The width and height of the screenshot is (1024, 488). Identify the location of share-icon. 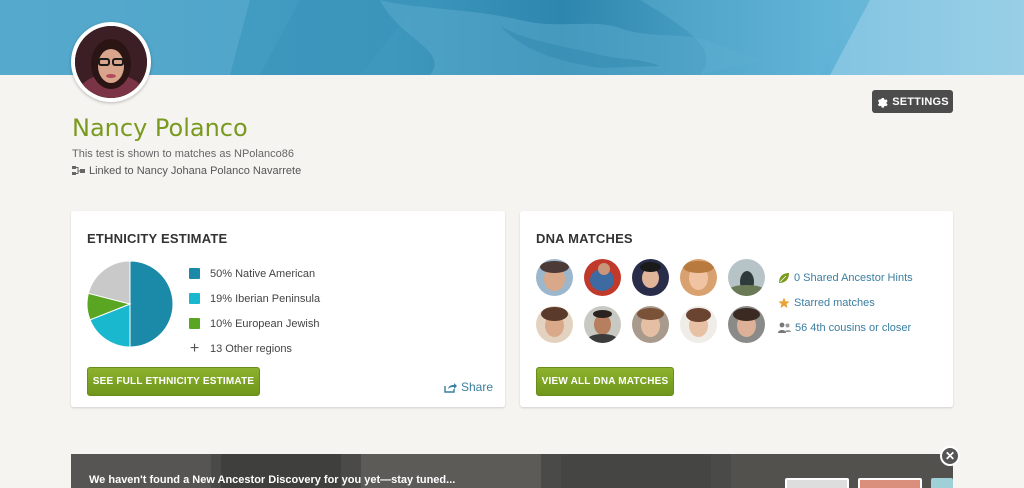
(450, 387).